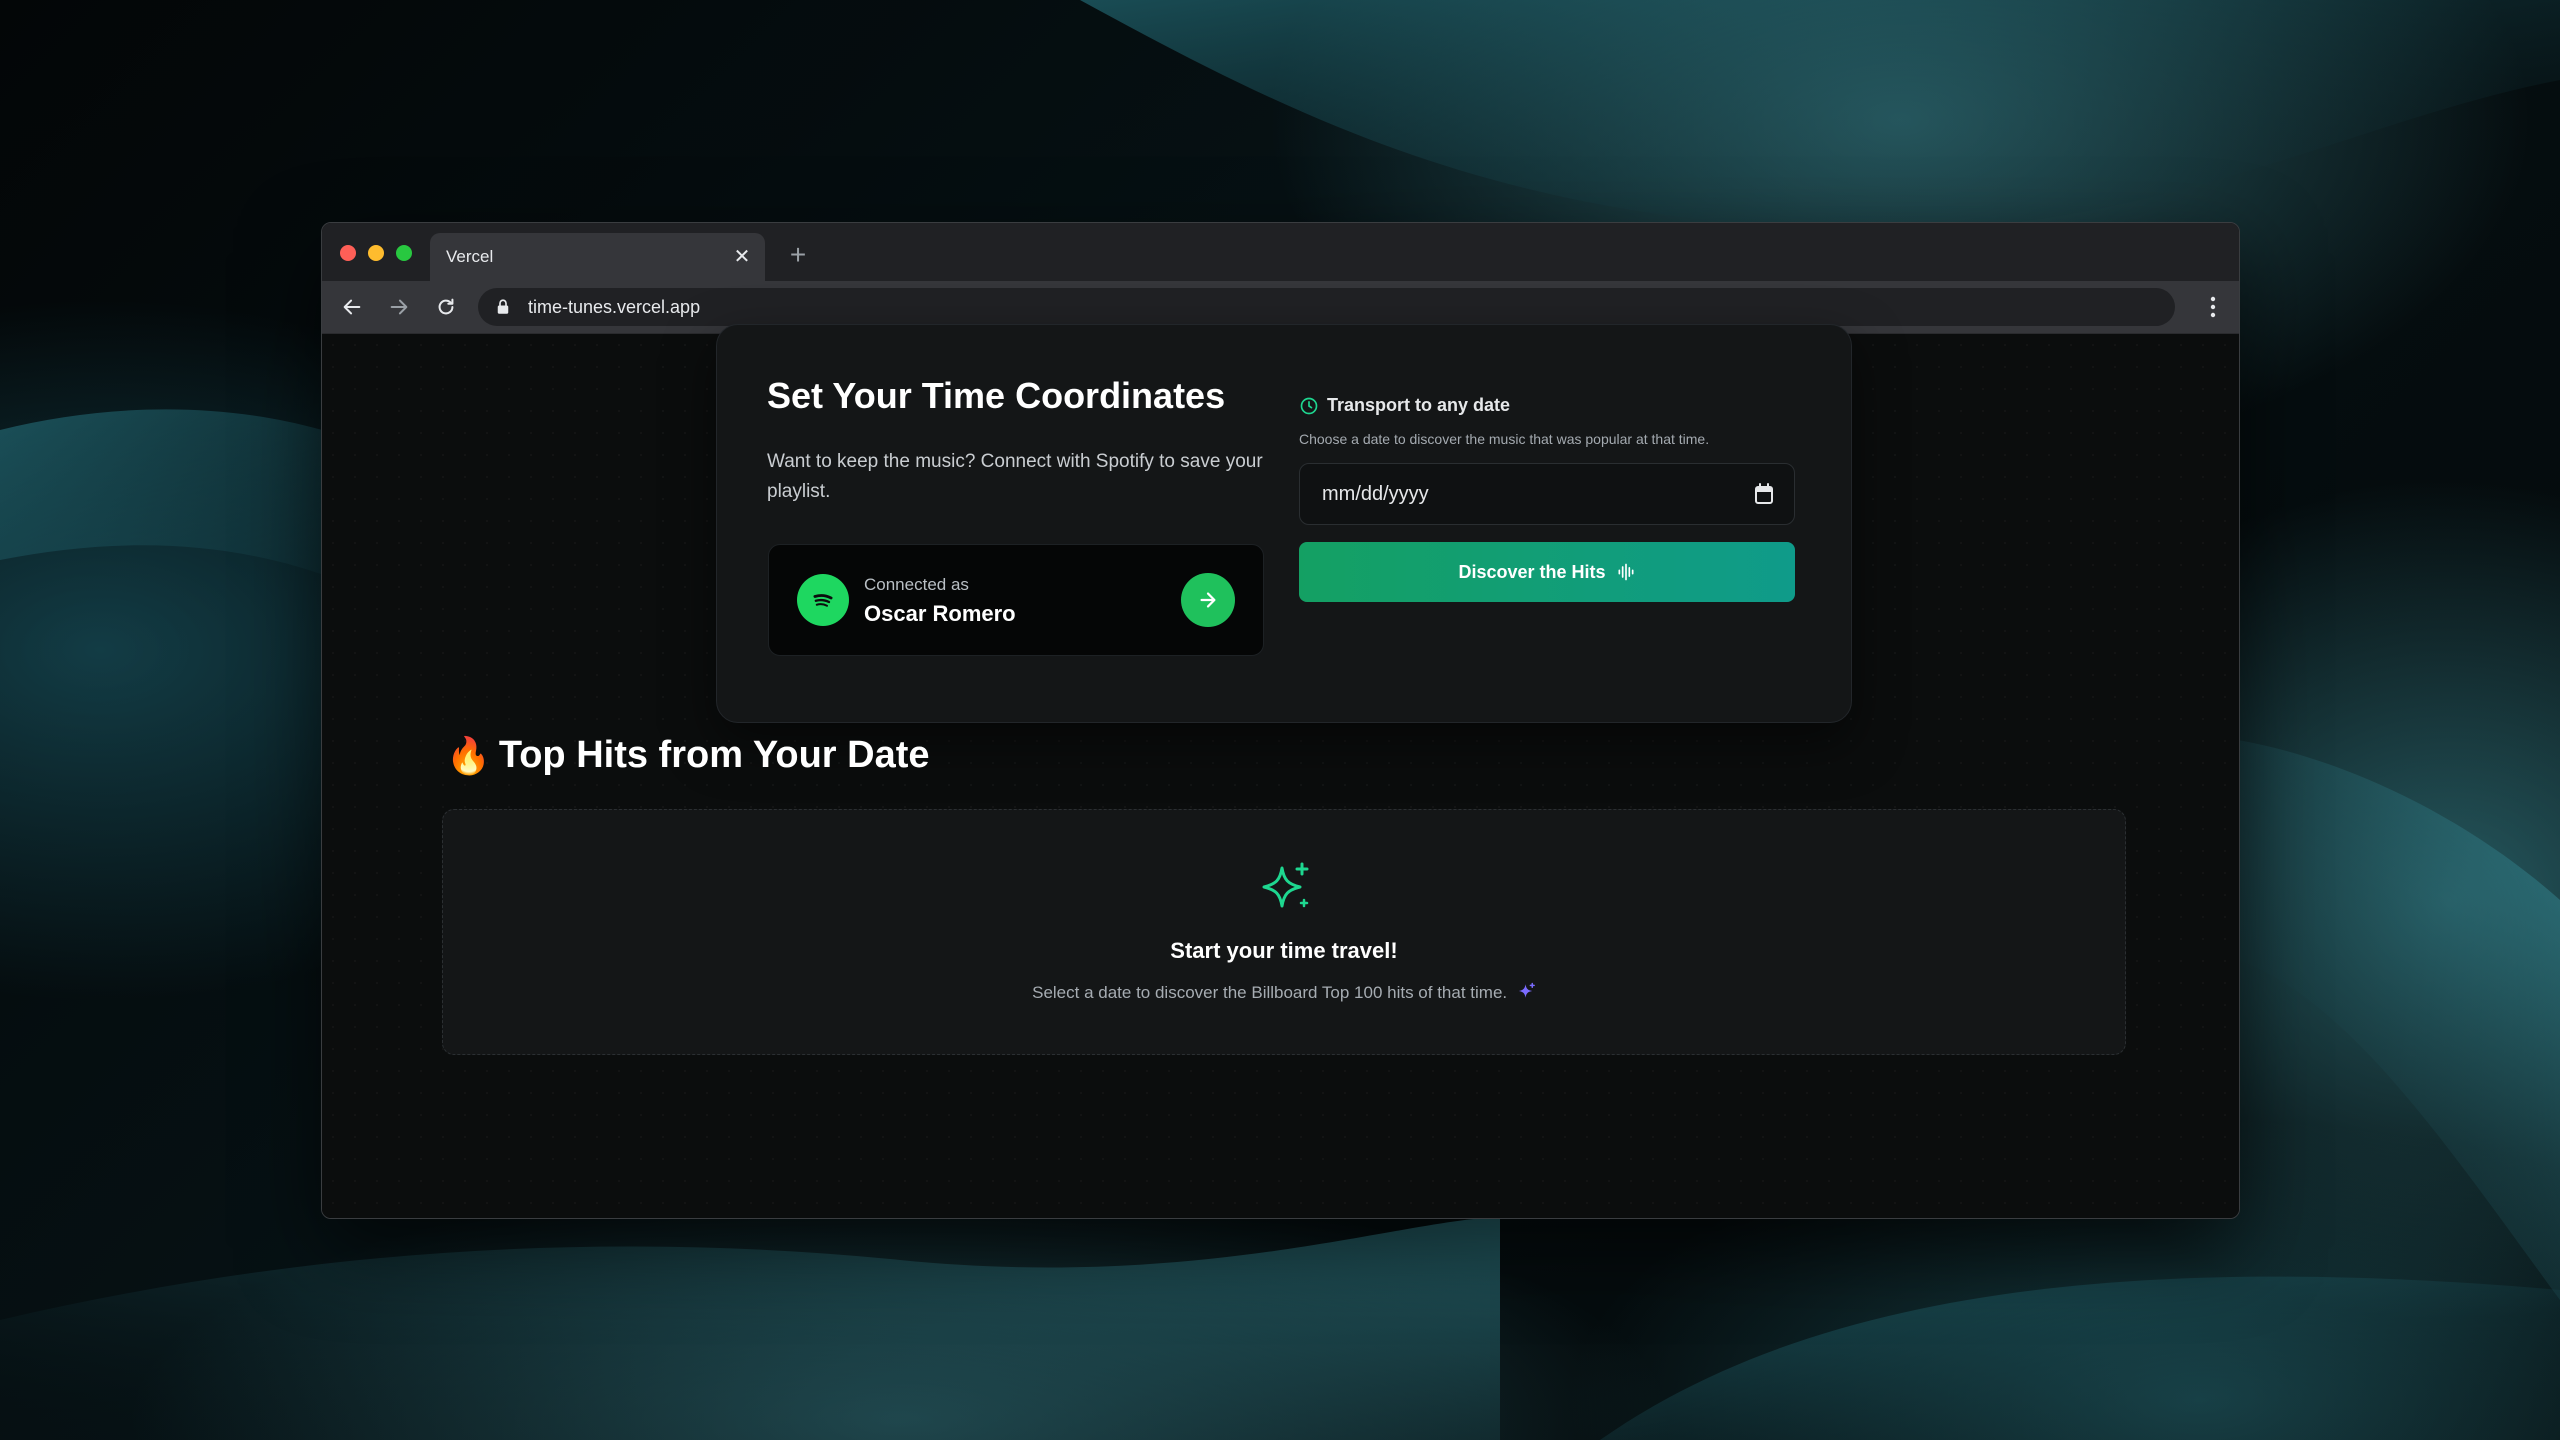 This screenshot has height=1440, width=2560. I want to click on sparkles-icon, so click(1285, 885).